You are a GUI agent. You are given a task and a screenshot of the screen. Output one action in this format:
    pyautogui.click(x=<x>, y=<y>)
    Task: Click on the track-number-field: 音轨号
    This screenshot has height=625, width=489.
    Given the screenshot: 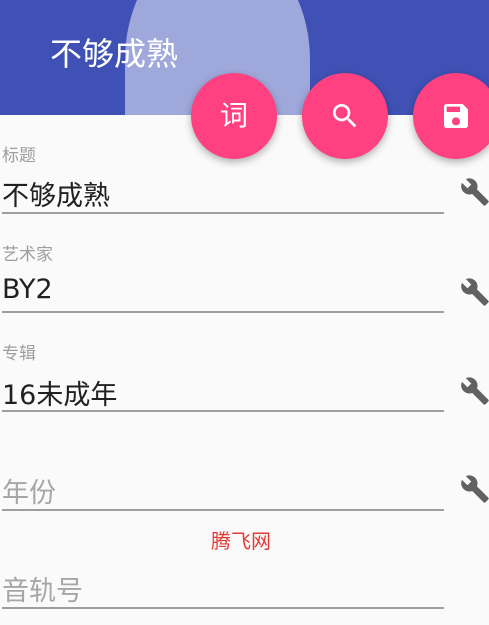 What is the action you would take?
    pyautogui.click(x=42, y=588)
    